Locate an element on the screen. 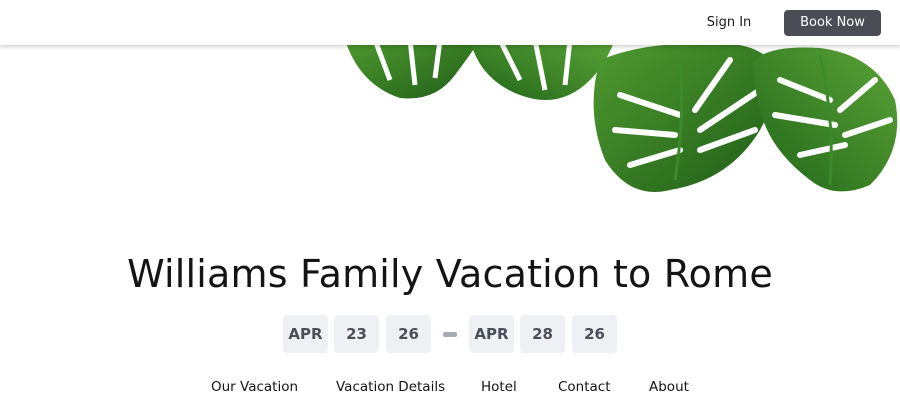 The image size is (900, 400). top-header: Sign In Book Now is located at coordinates (450, 22).